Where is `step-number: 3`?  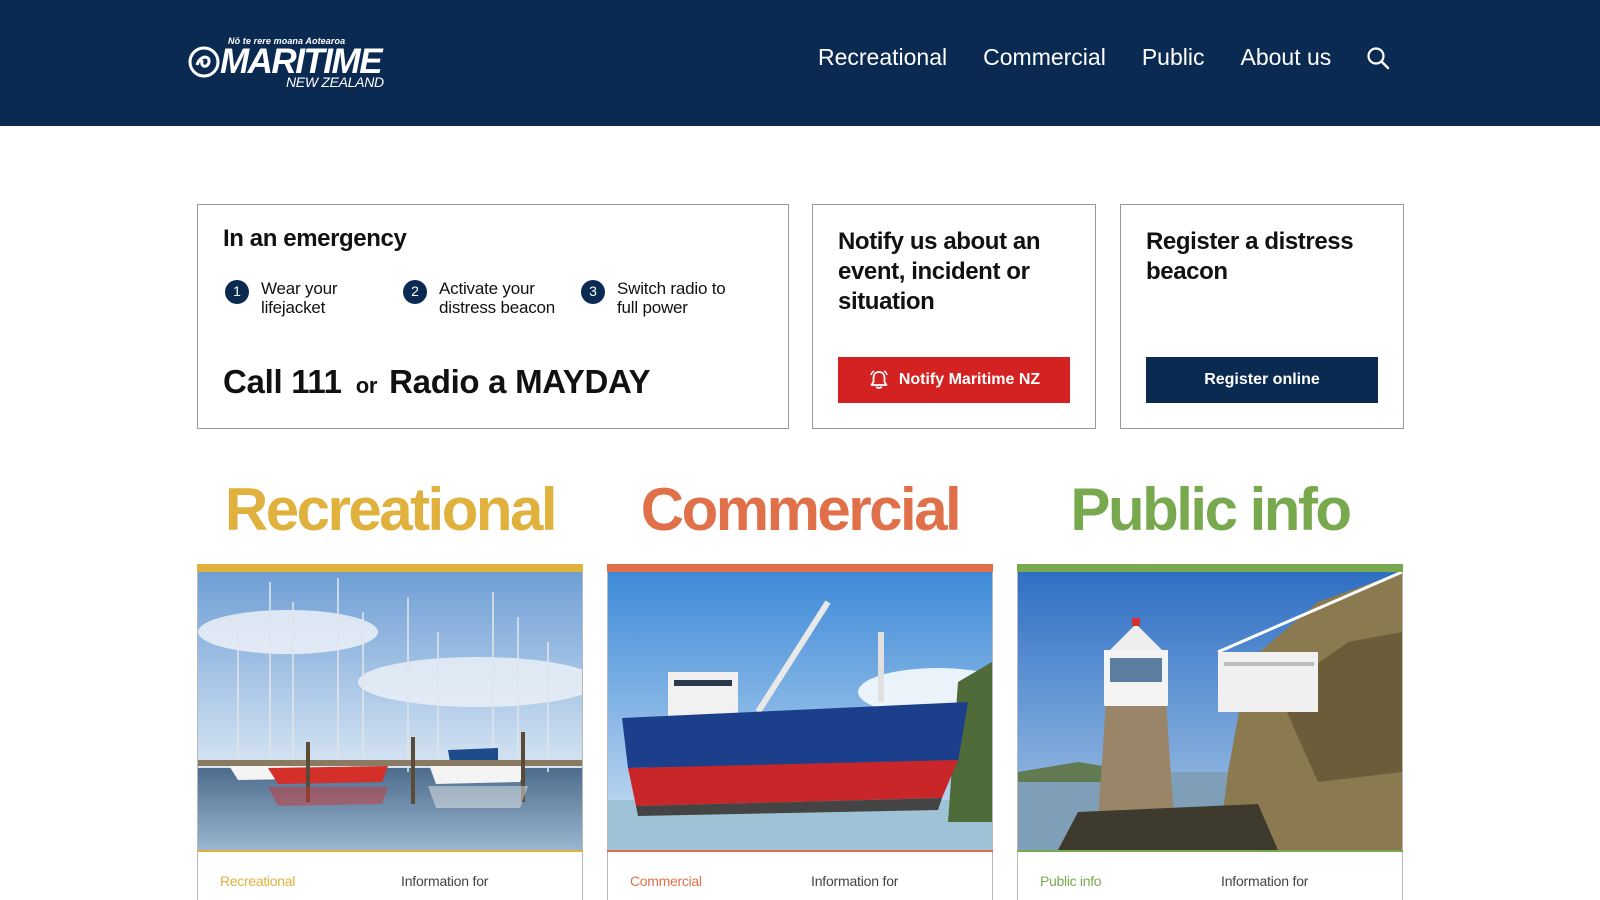
step-number: 3 is located at coordinates (593, 292).